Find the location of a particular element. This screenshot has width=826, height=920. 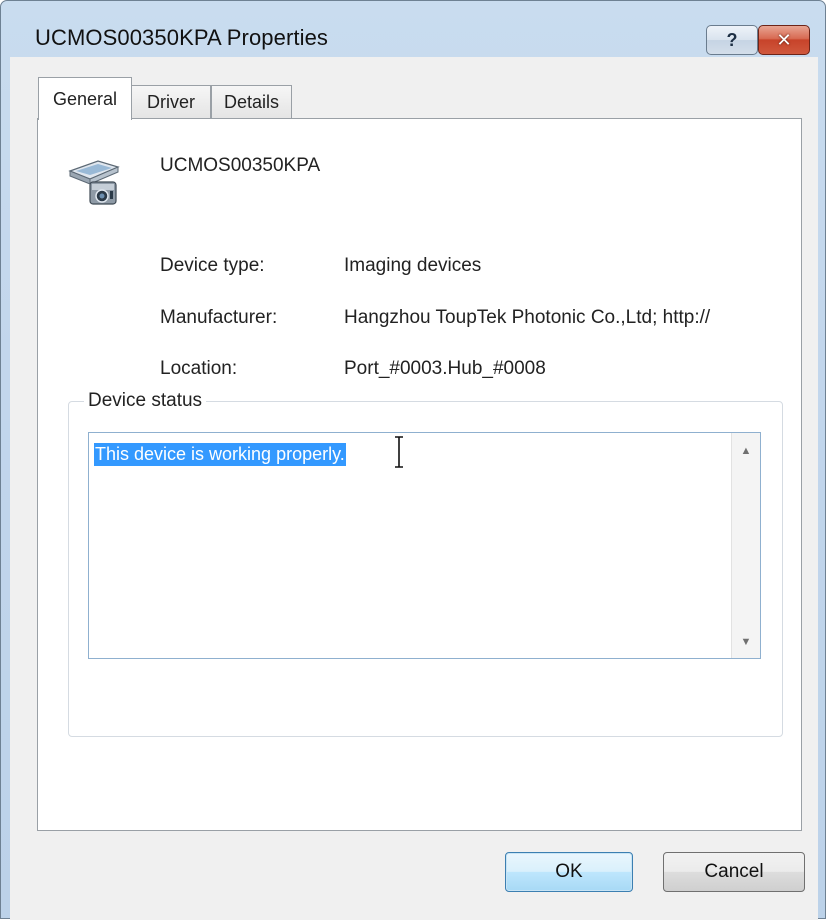

window-title: UCMOS00350KPA Properties is located at coordinates (182, 37).